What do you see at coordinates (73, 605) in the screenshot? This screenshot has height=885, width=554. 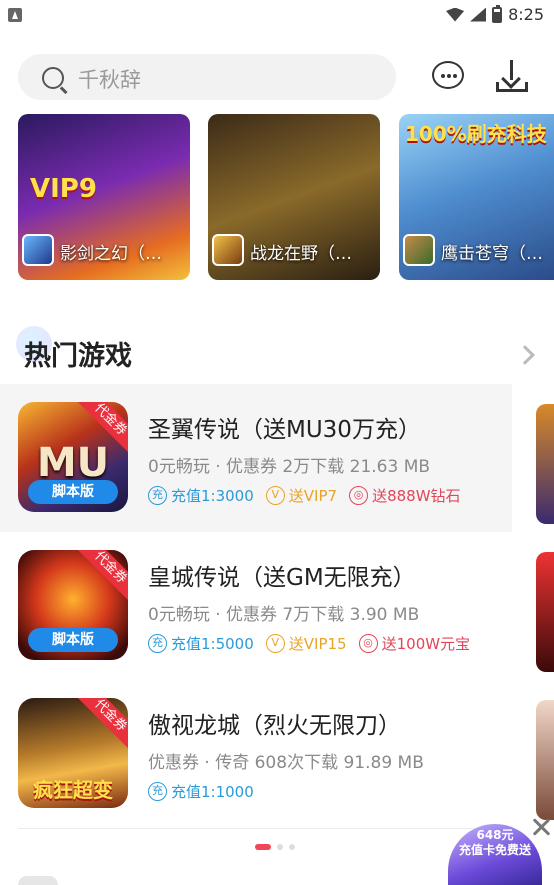 I see `game-icon: 代金券 脚本版` at bounding box center [73, 605].